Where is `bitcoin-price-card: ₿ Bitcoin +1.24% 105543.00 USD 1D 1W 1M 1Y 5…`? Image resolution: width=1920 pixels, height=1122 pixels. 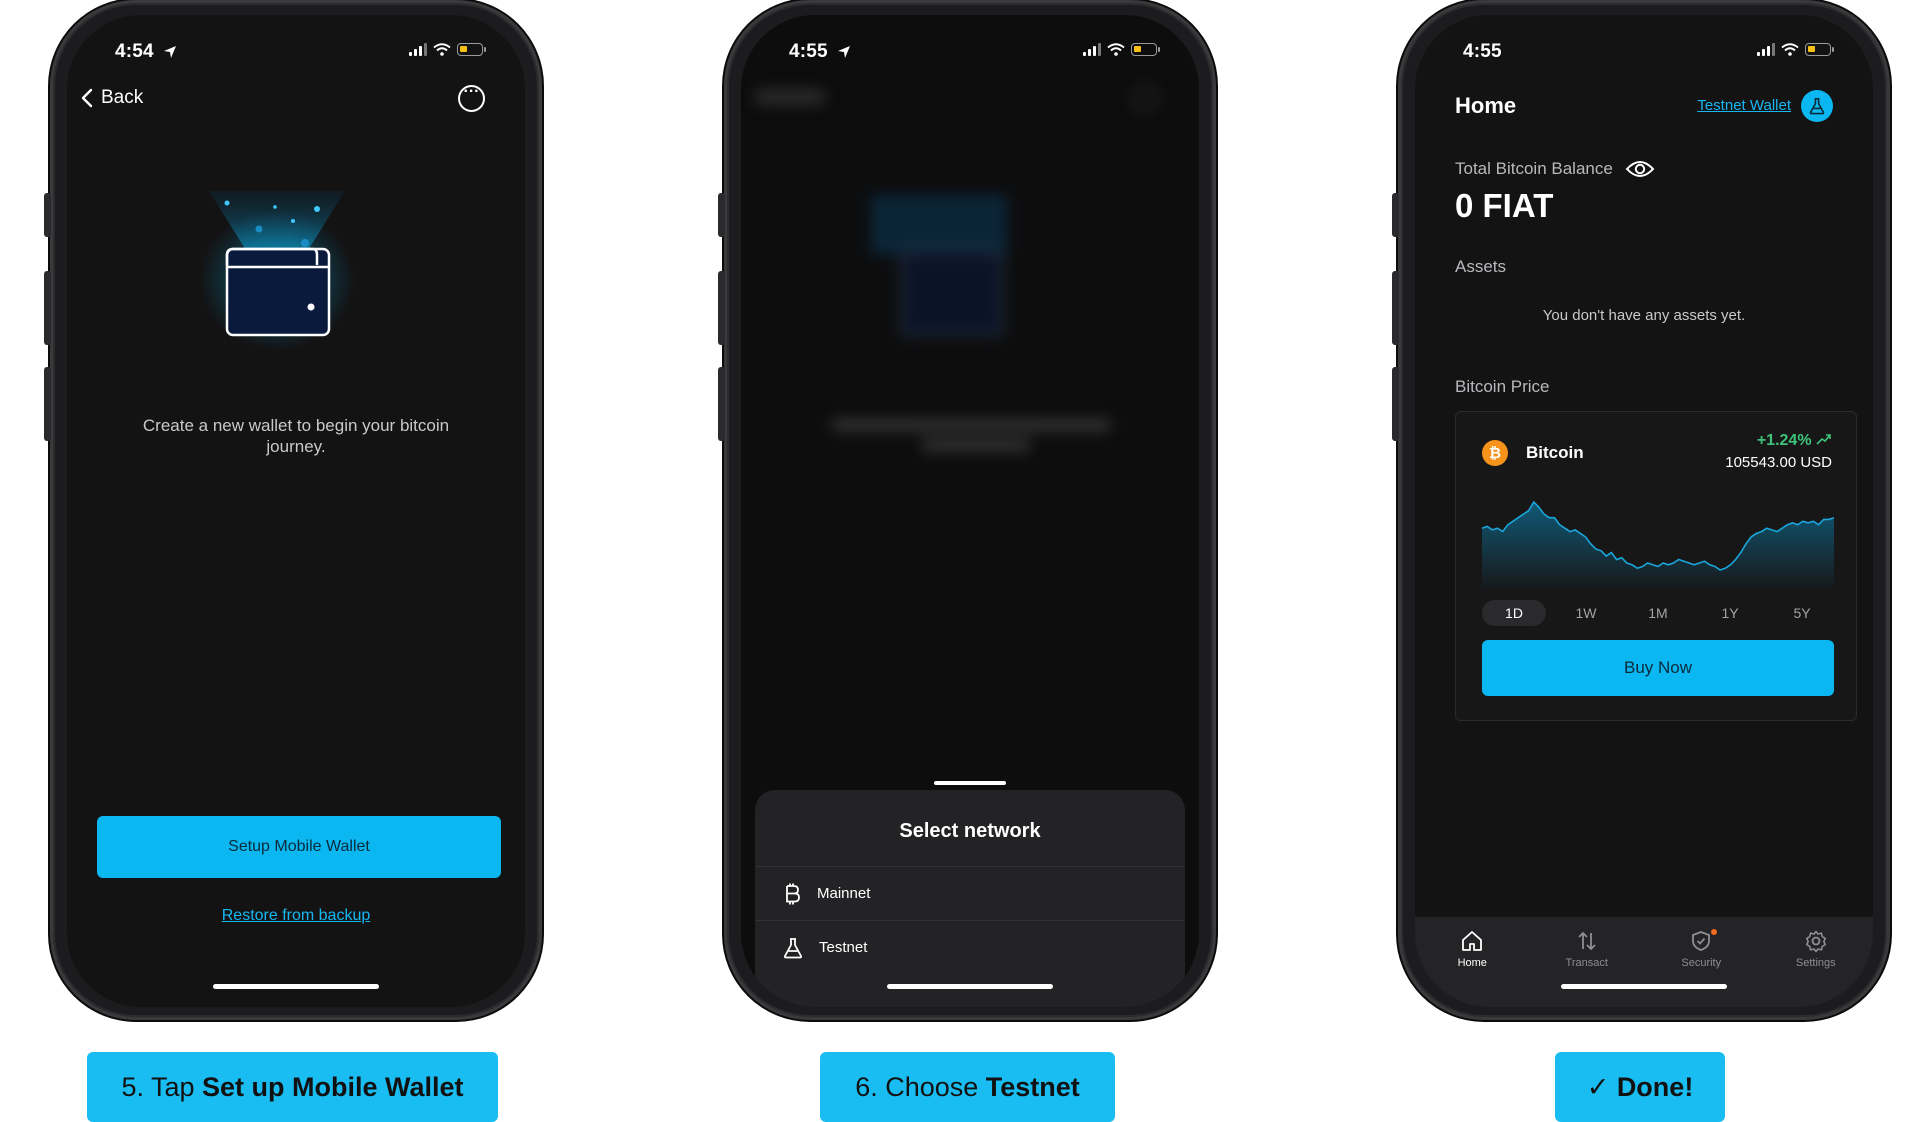
bitcoin-price-card: ₿ Bitcoin +1.24% 105543.00 USD 1D 1W 1M 1Y 5… is located at coordinates (1656, 566).